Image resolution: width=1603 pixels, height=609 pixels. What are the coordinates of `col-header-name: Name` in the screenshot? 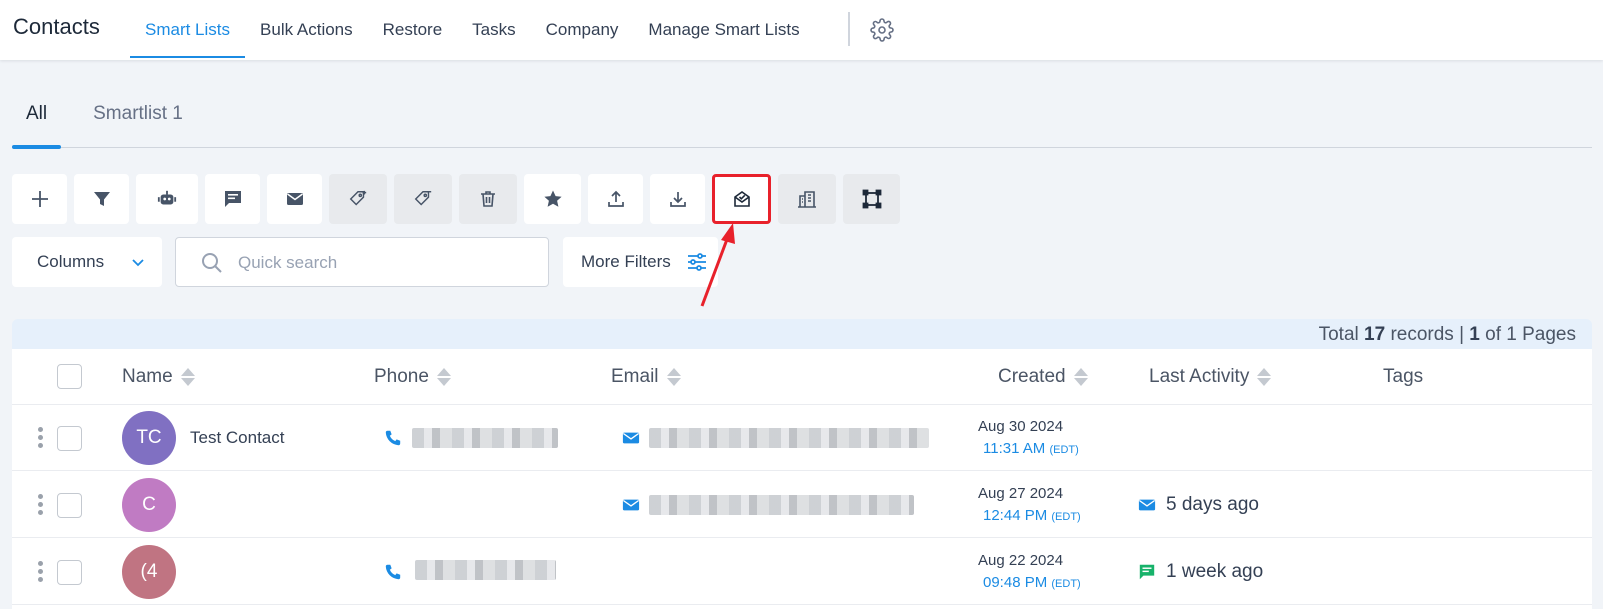 It's located at (158, 377).